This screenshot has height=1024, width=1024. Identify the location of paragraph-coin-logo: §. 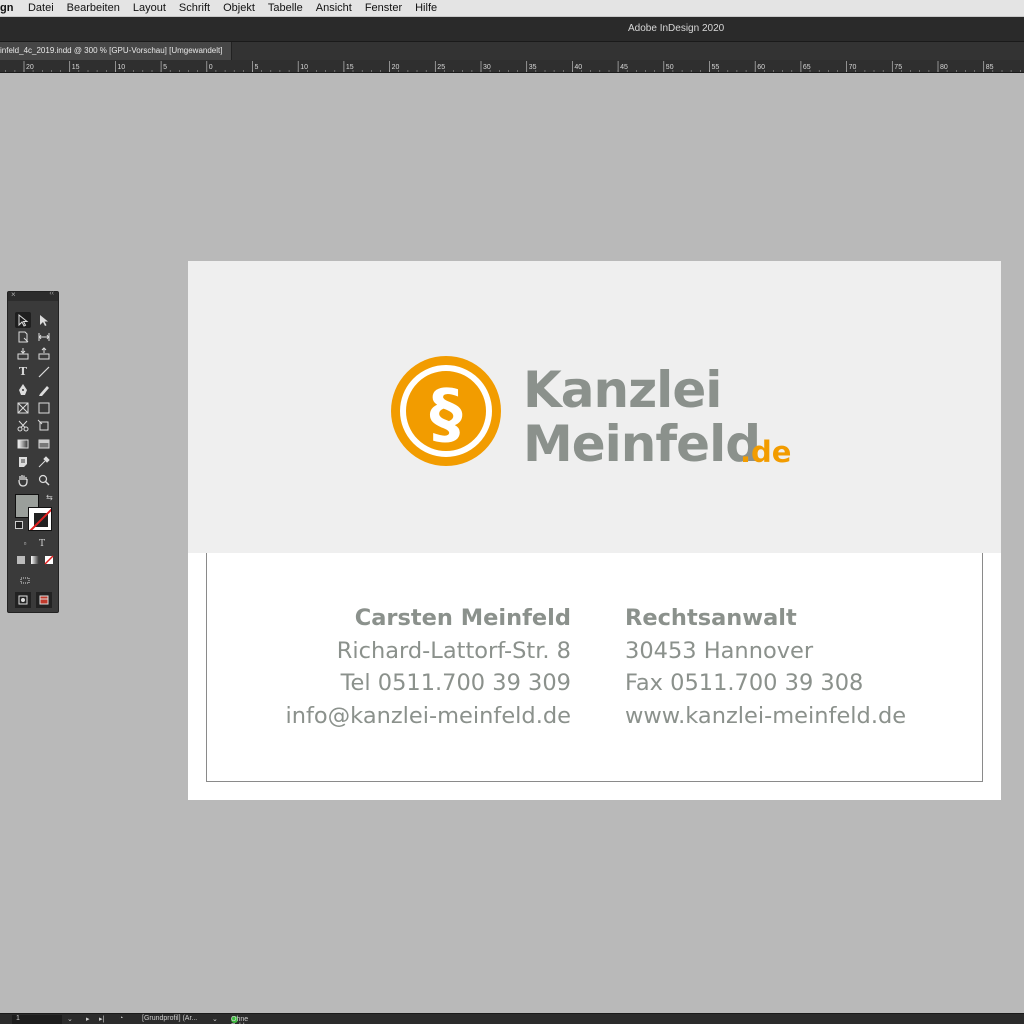
(446, 411).